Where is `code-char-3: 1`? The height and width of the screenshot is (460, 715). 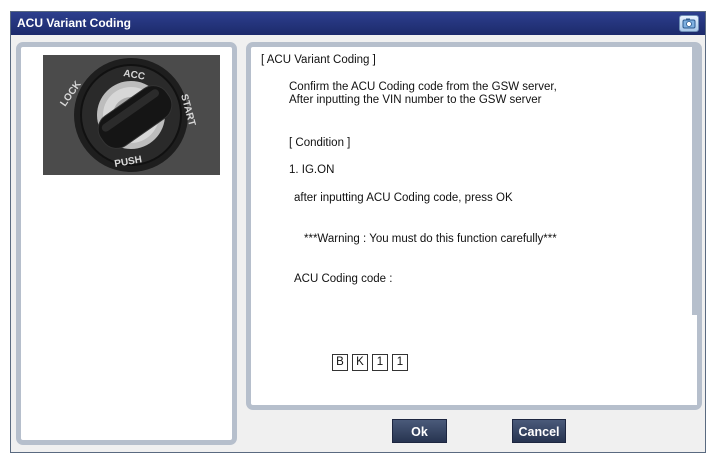 code-char-3: 1 is located at coordinates (380, 362).